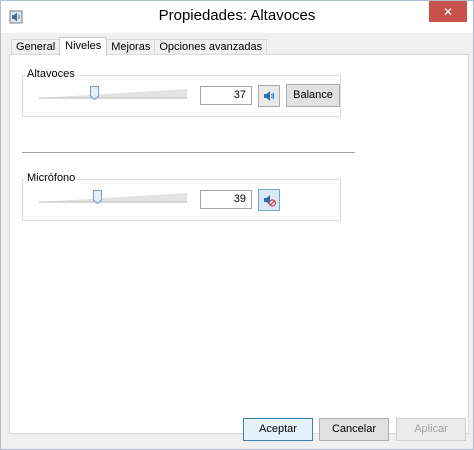  I want to click on speakers-level-input: 37, so click(226, 95).